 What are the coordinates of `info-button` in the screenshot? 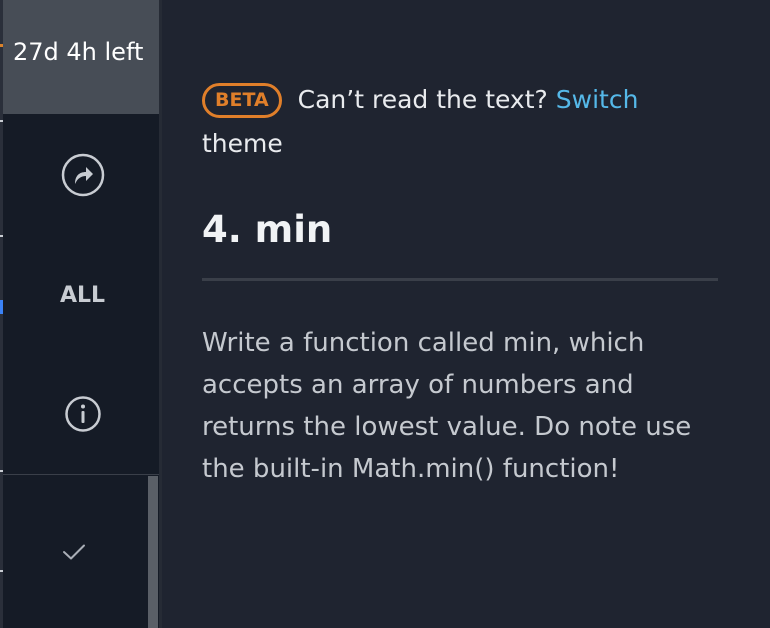 It's located at (82, 414).